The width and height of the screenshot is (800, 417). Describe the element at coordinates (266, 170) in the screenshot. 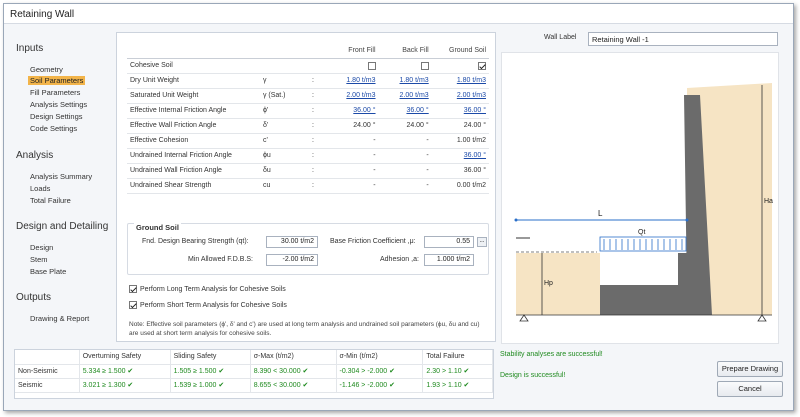

I see `param-symbol: δu` at that location.